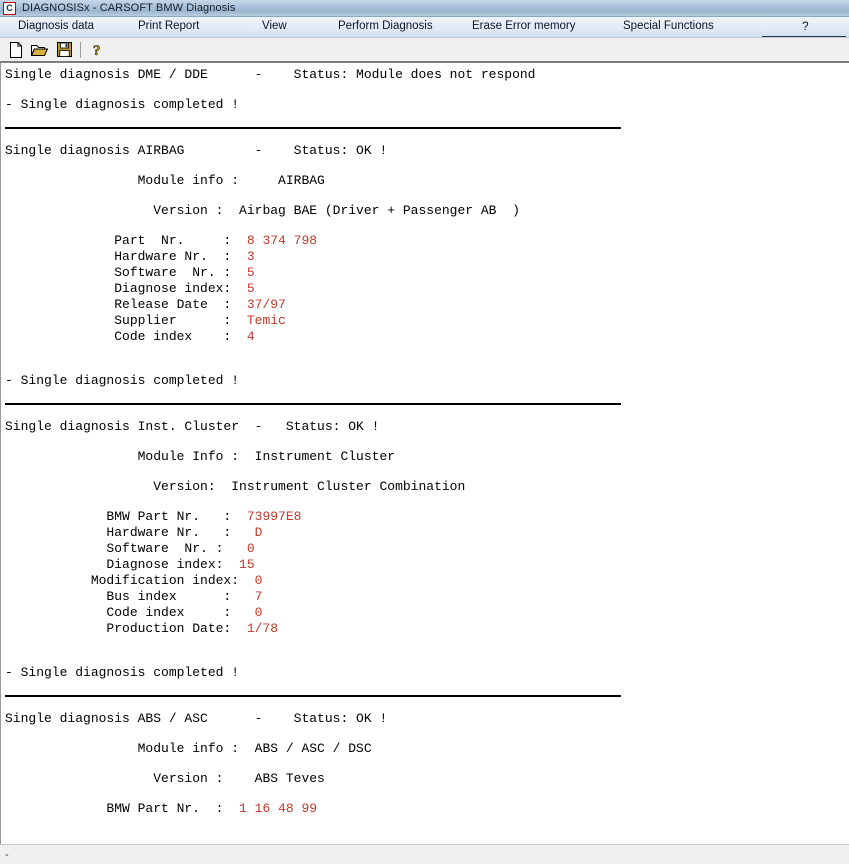 The height and width of the screenshot is (864, 849). I want to click on save-button, so click(64, 50).